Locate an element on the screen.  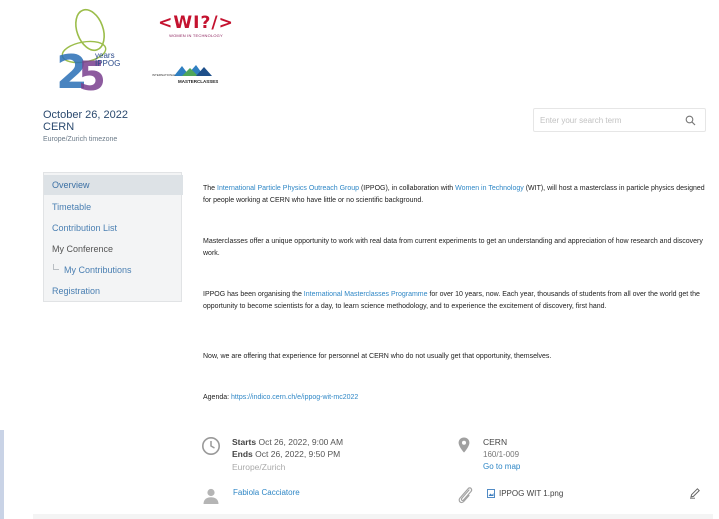
ippog-25-years-logo: 2 5 years IPPOG is located at coordinates (90, 50).